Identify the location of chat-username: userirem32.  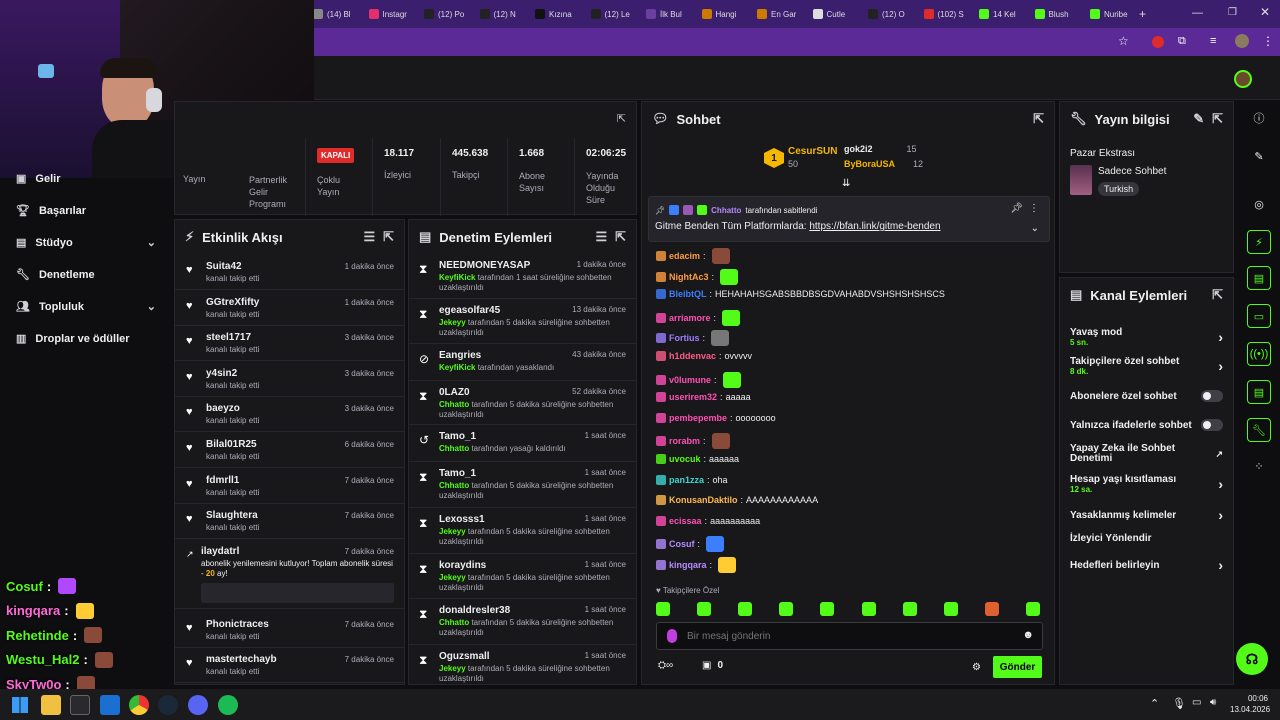
(693, 397).